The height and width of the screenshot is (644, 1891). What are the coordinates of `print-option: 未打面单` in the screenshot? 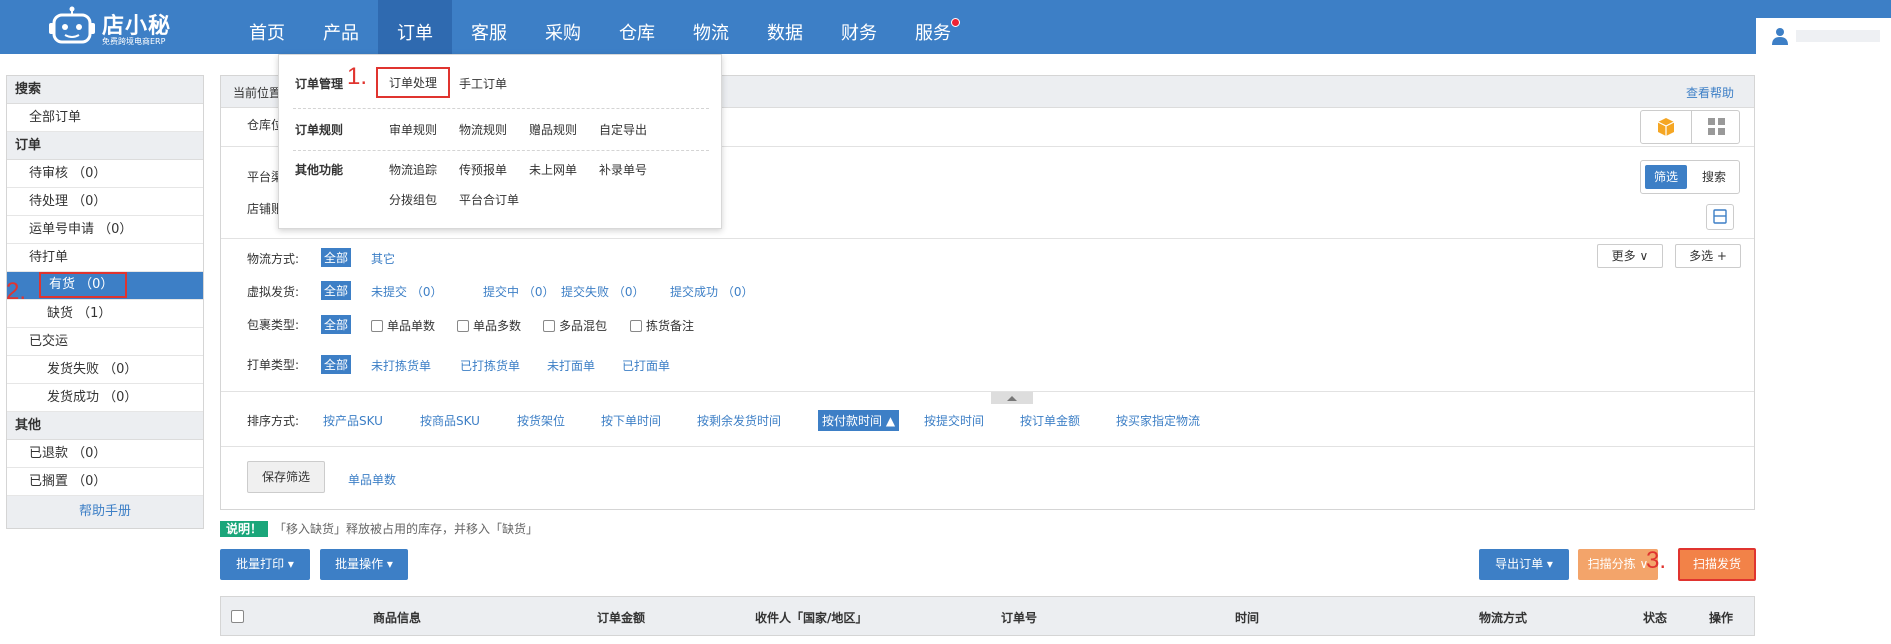 It's located at (571, 365).